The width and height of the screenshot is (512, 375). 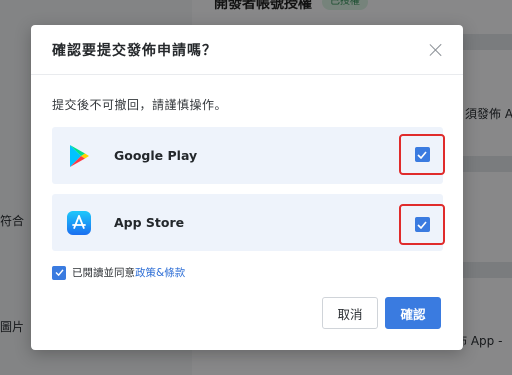 What do you see at coordinates (134, 50) in the screenshot?
I see `dialog-title: 確認要提交發佈申請嗎？` at bounding box center [134, 50].